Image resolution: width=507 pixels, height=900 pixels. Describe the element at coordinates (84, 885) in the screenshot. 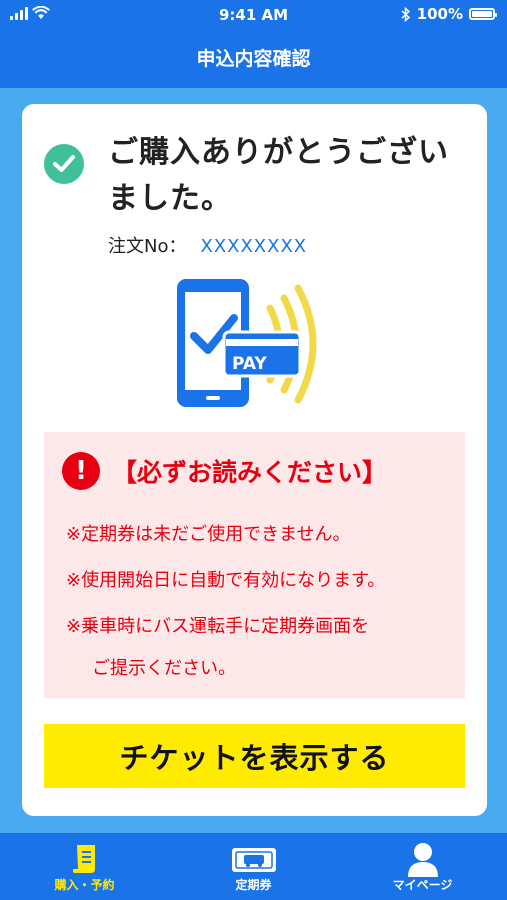

I see `tab-label: 購入・予約` at that location.